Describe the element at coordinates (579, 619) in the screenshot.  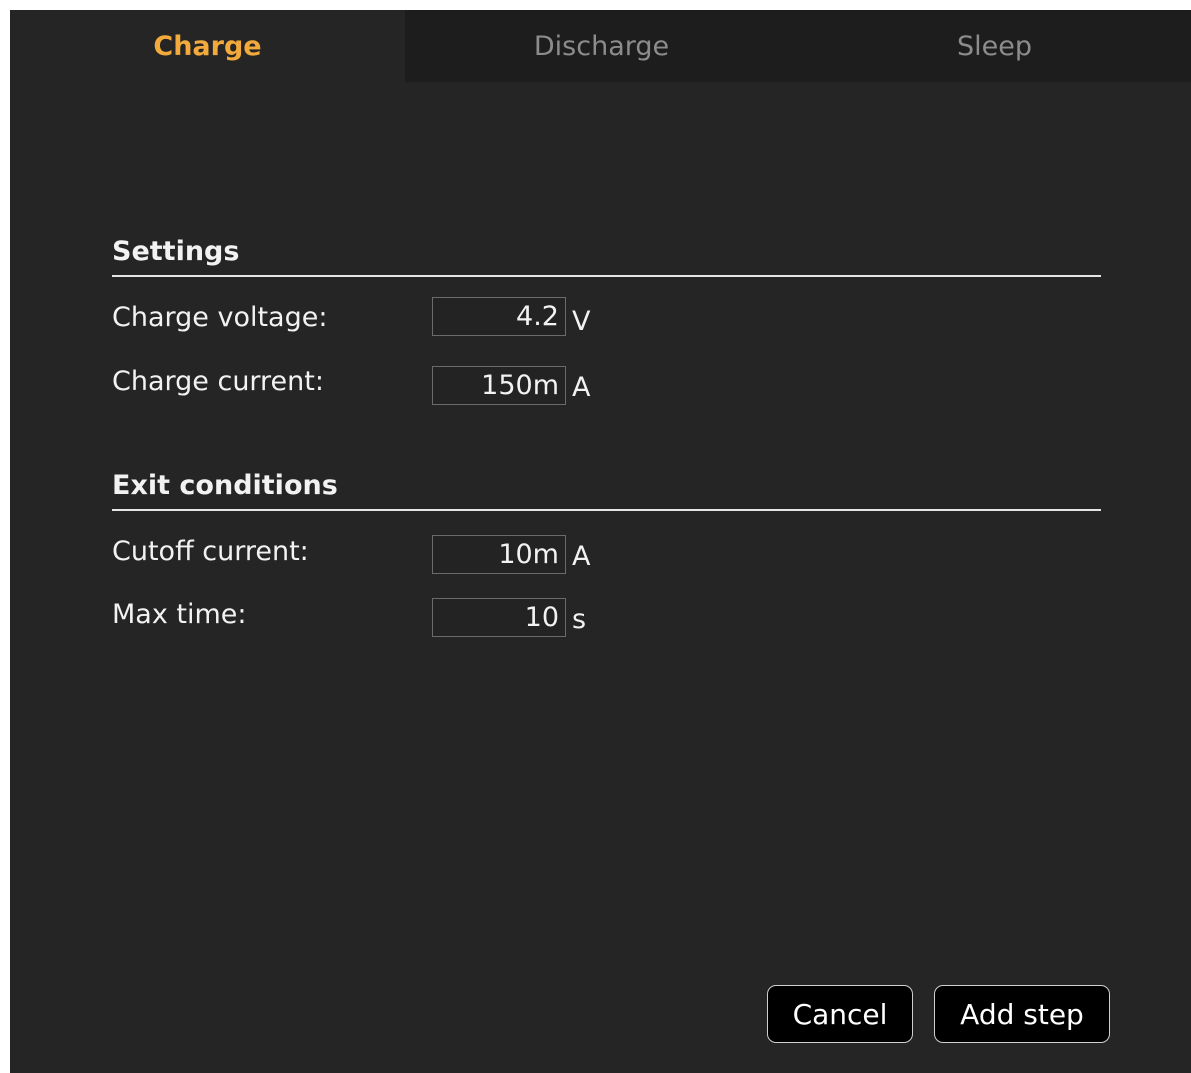
I see `max-time-unit: s` at that location.